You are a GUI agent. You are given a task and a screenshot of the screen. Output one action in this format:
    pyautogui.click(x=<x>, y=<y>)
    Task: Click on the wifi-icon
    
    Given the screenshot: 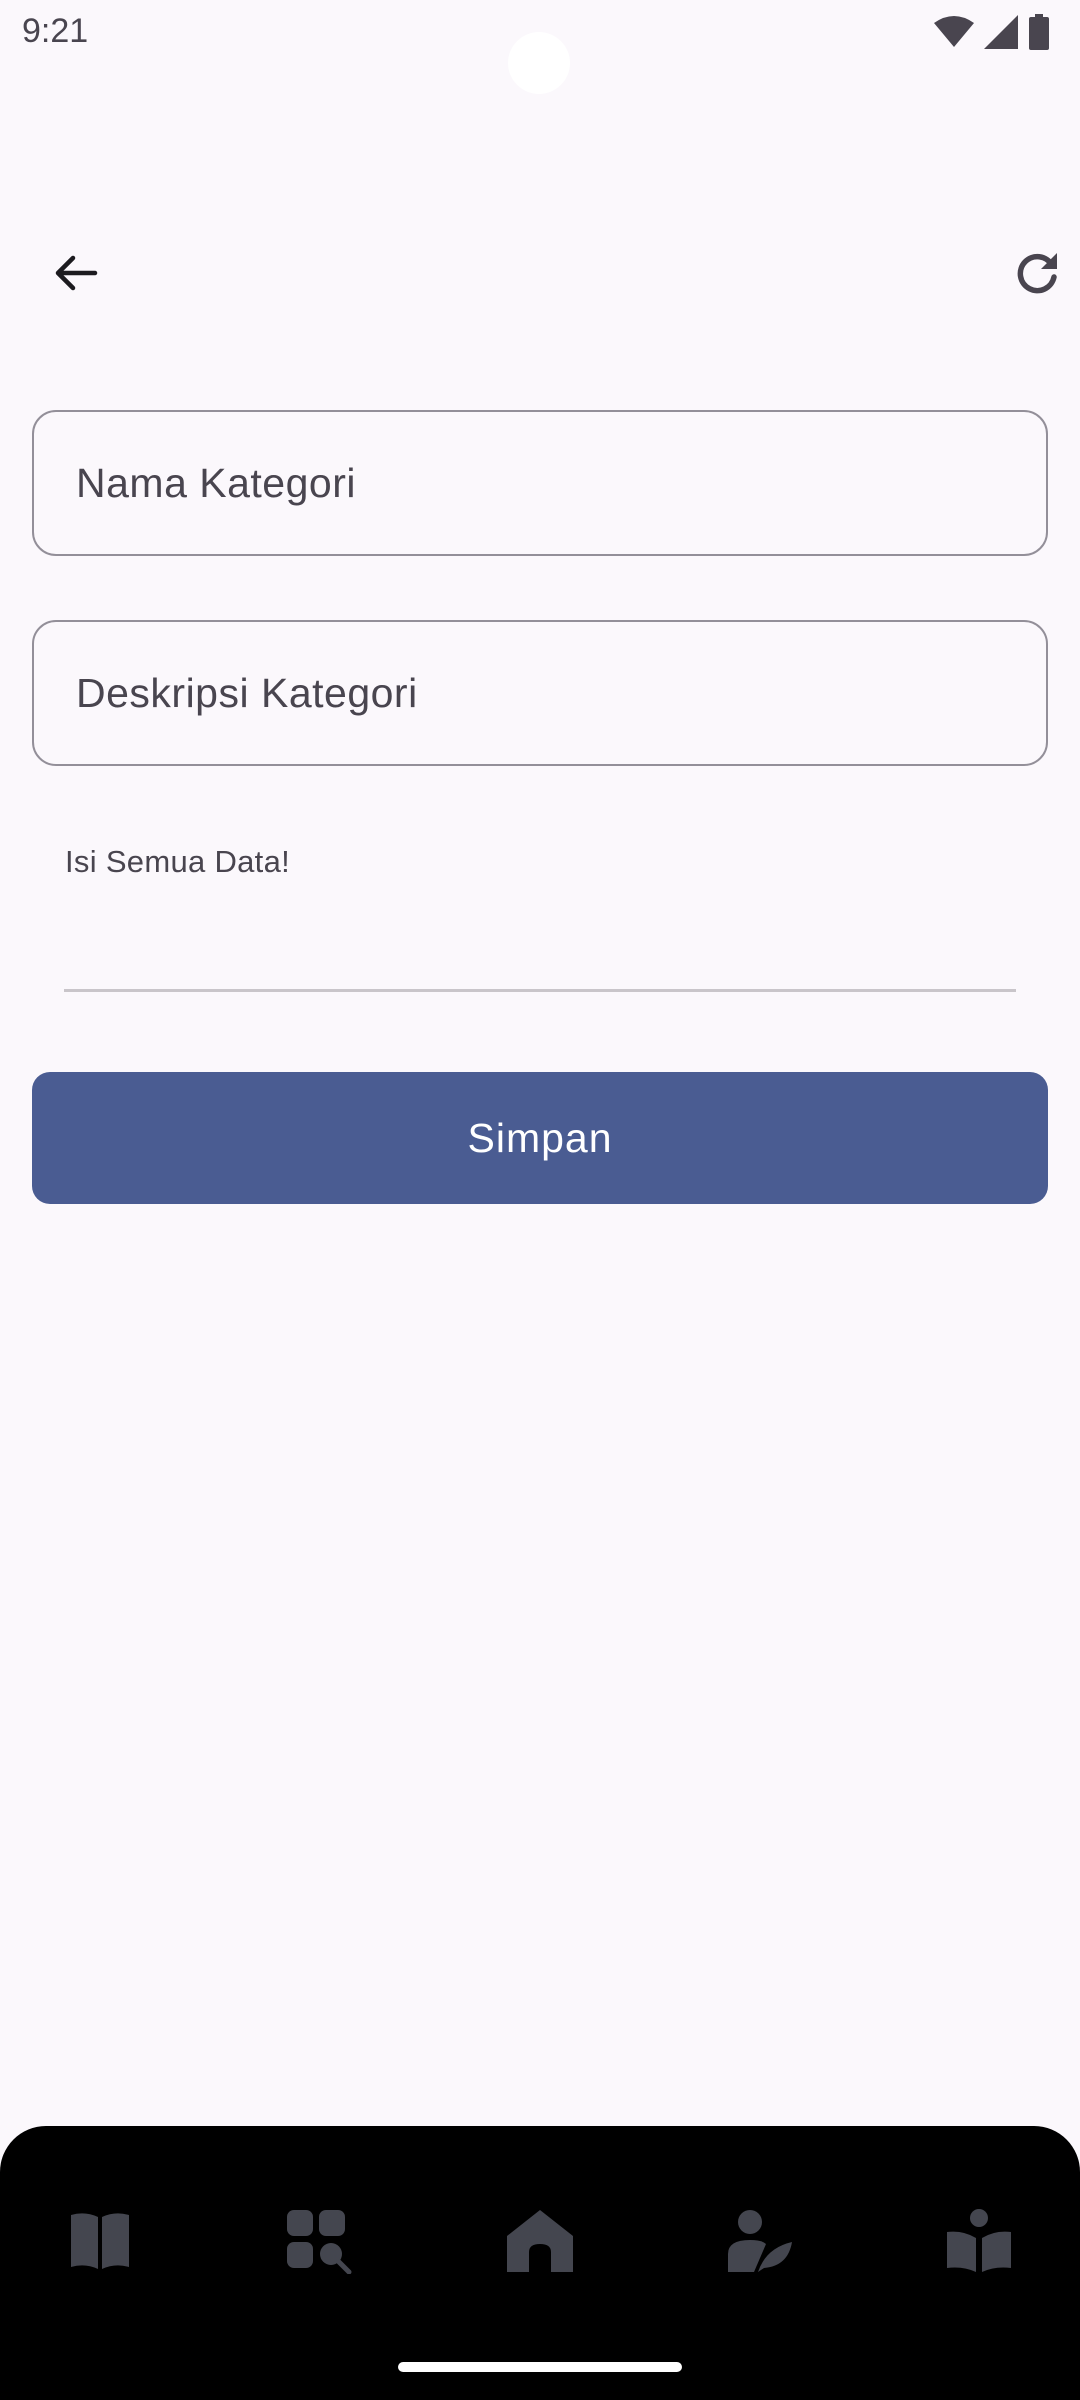 What is the action you would take?
    pyautogui.click(x=954, y=31)
    